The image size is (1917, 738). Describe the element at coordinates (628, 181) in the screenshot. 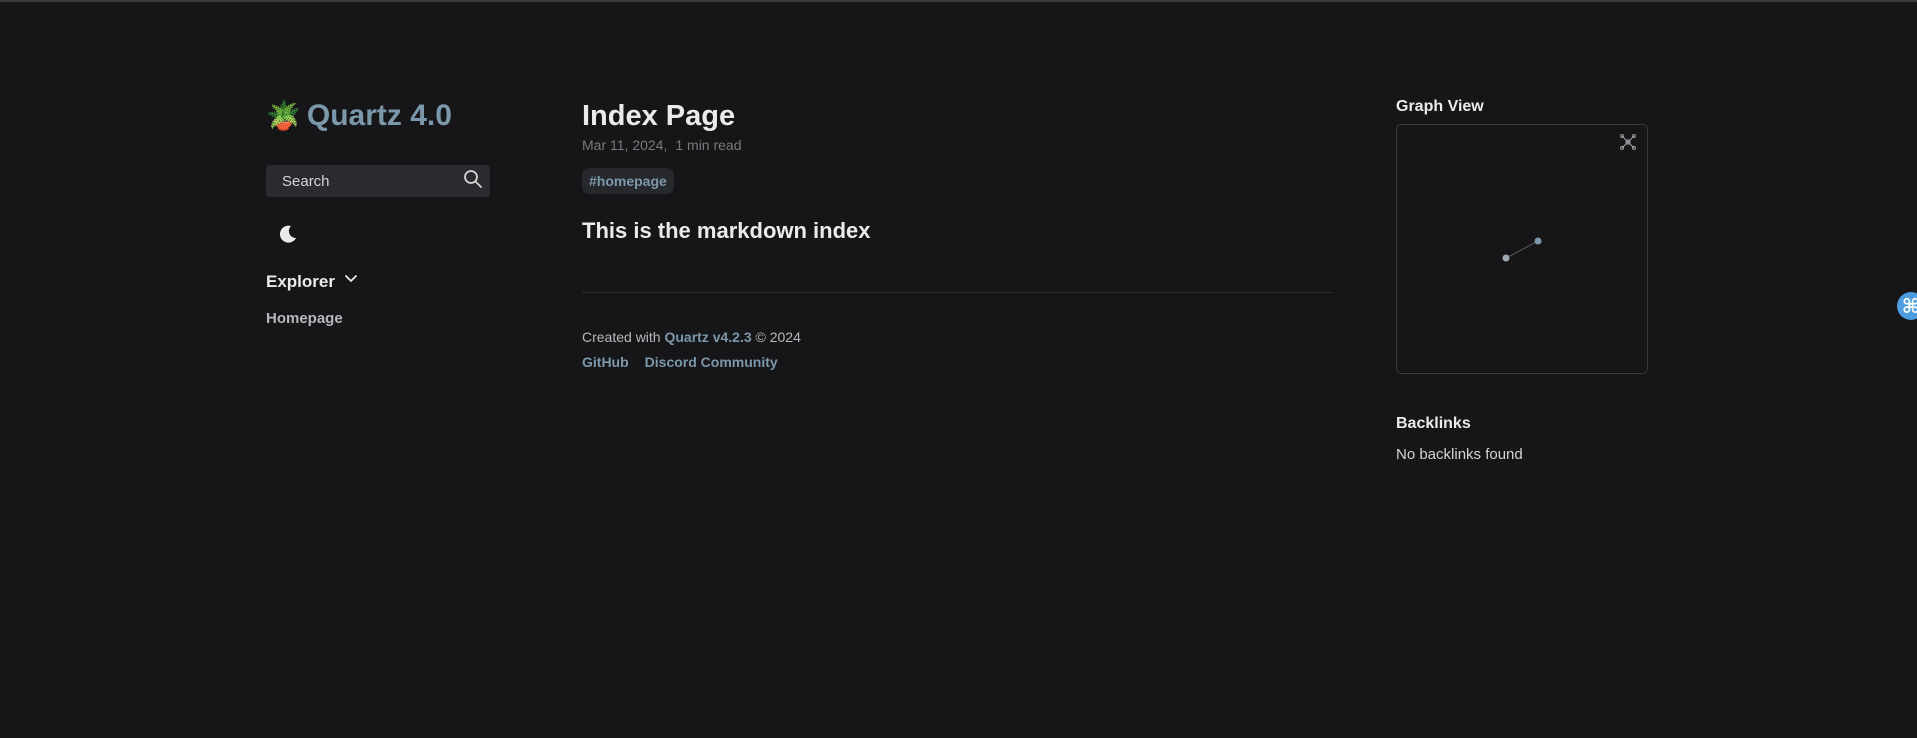

I see `tag-homepage: #homepage` at that location.